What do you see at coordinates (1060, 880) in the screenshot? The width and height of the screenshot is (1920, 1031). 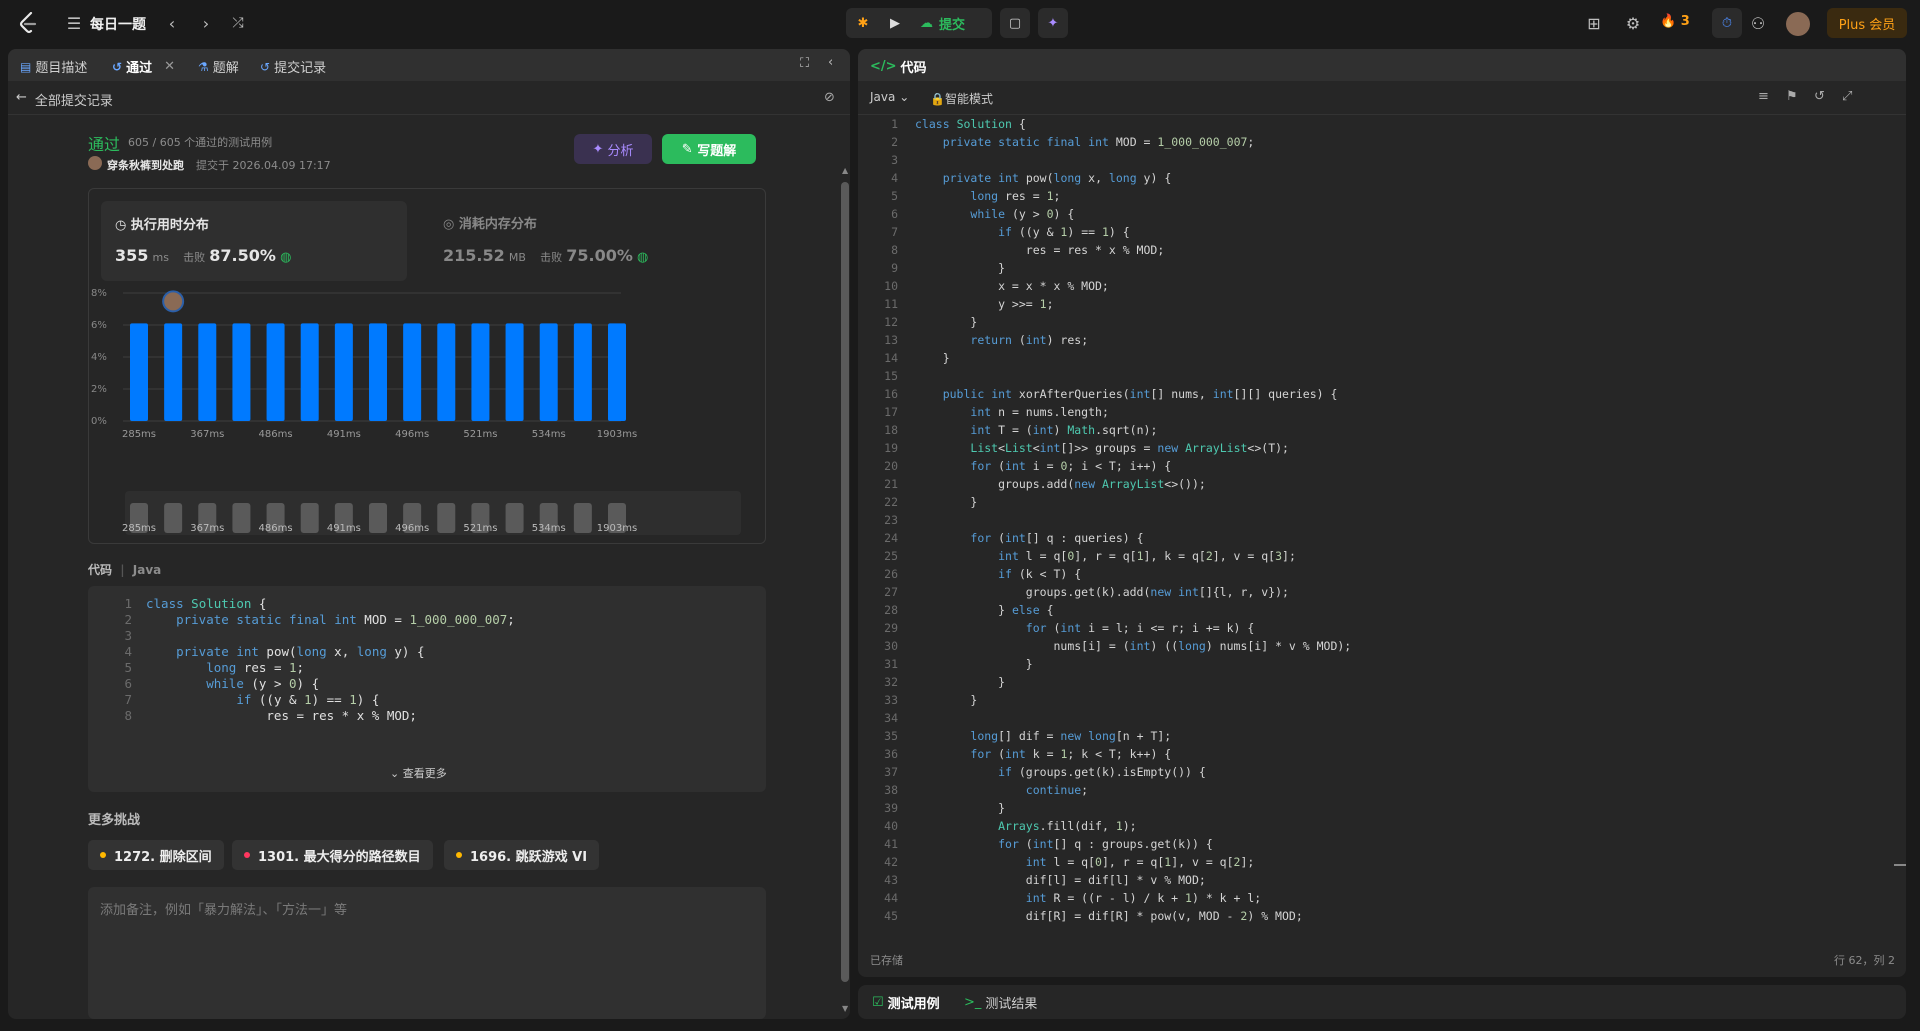 I see `line-text: dif[l] = dif[l] * v % MOD;` at bounding box center [1060, 880].